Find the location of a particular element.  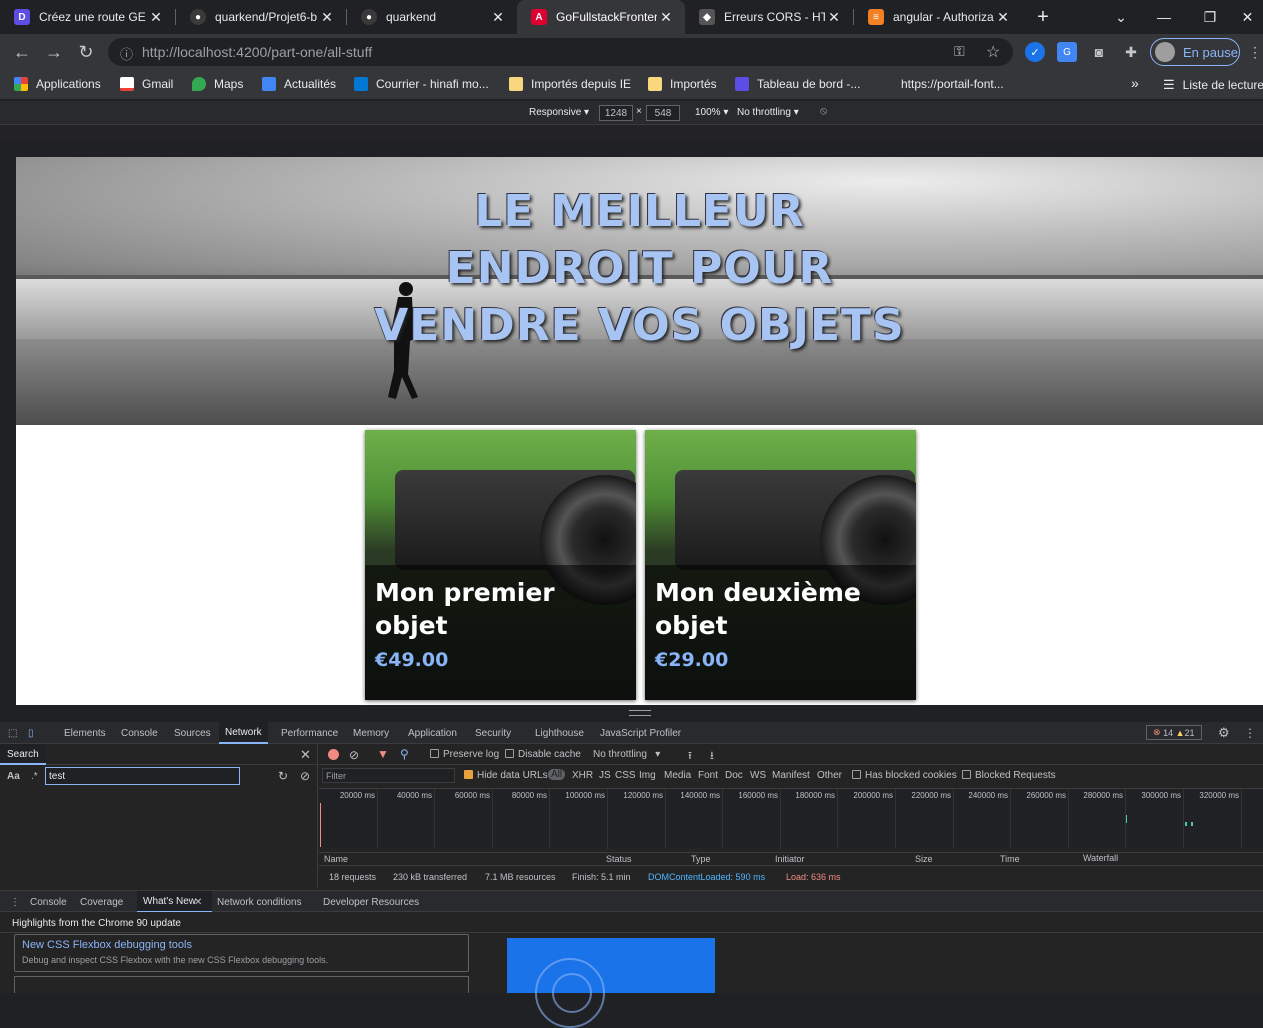

col-size: Size is located at coordinates (924, 859).